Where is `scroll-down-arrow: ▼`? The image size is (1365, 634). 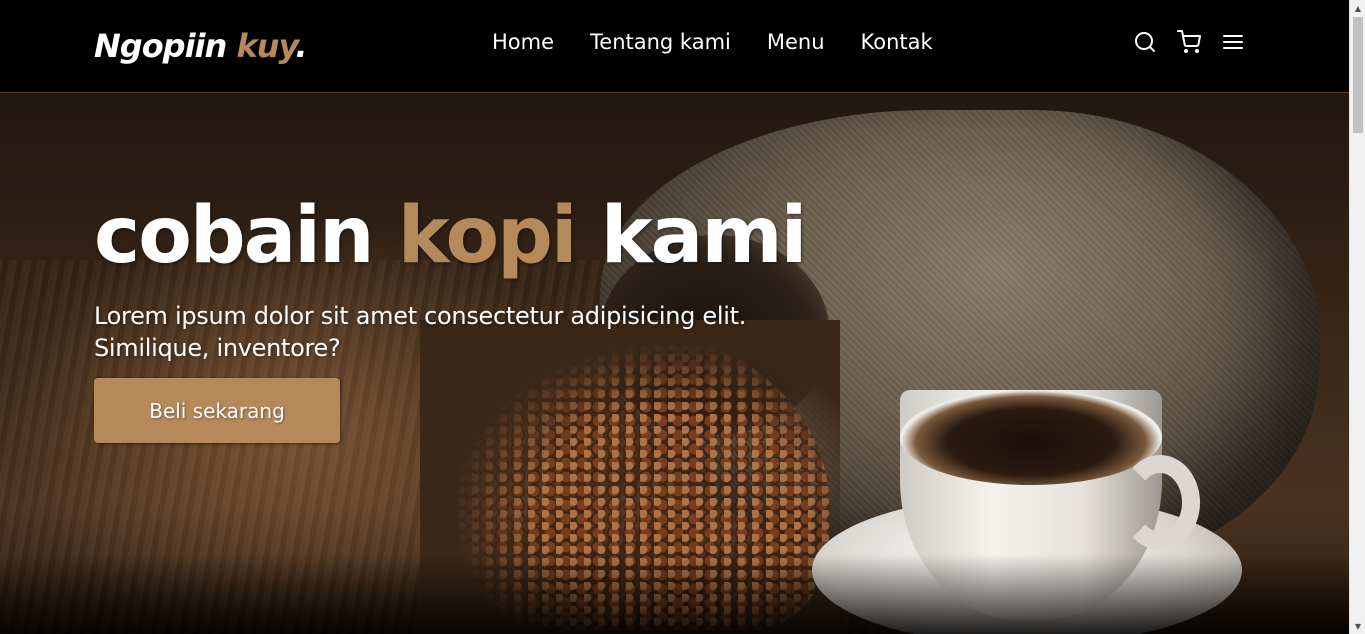
scroll-down-arrow: ▼ is located at coordinates (1357, 626).